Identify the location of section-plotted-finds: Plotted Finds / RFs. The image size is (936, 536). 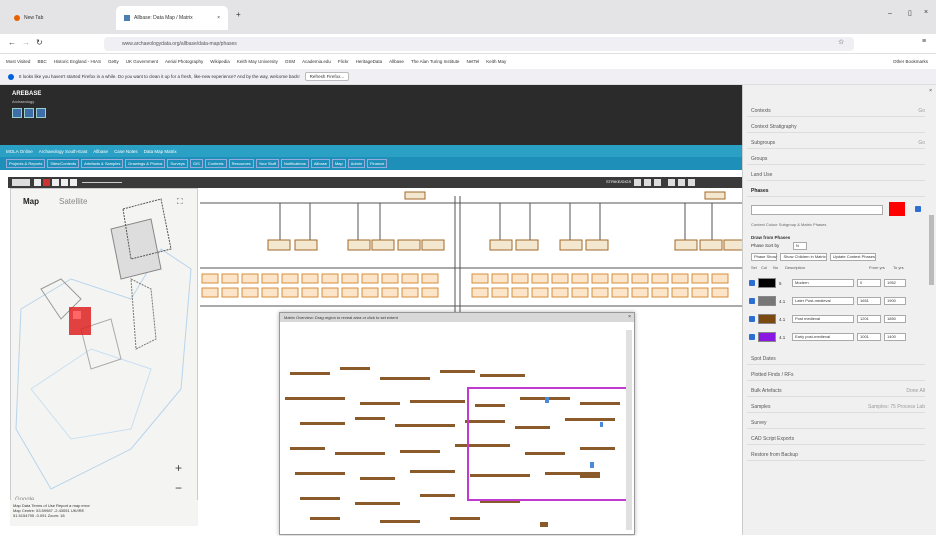
(836, 375).